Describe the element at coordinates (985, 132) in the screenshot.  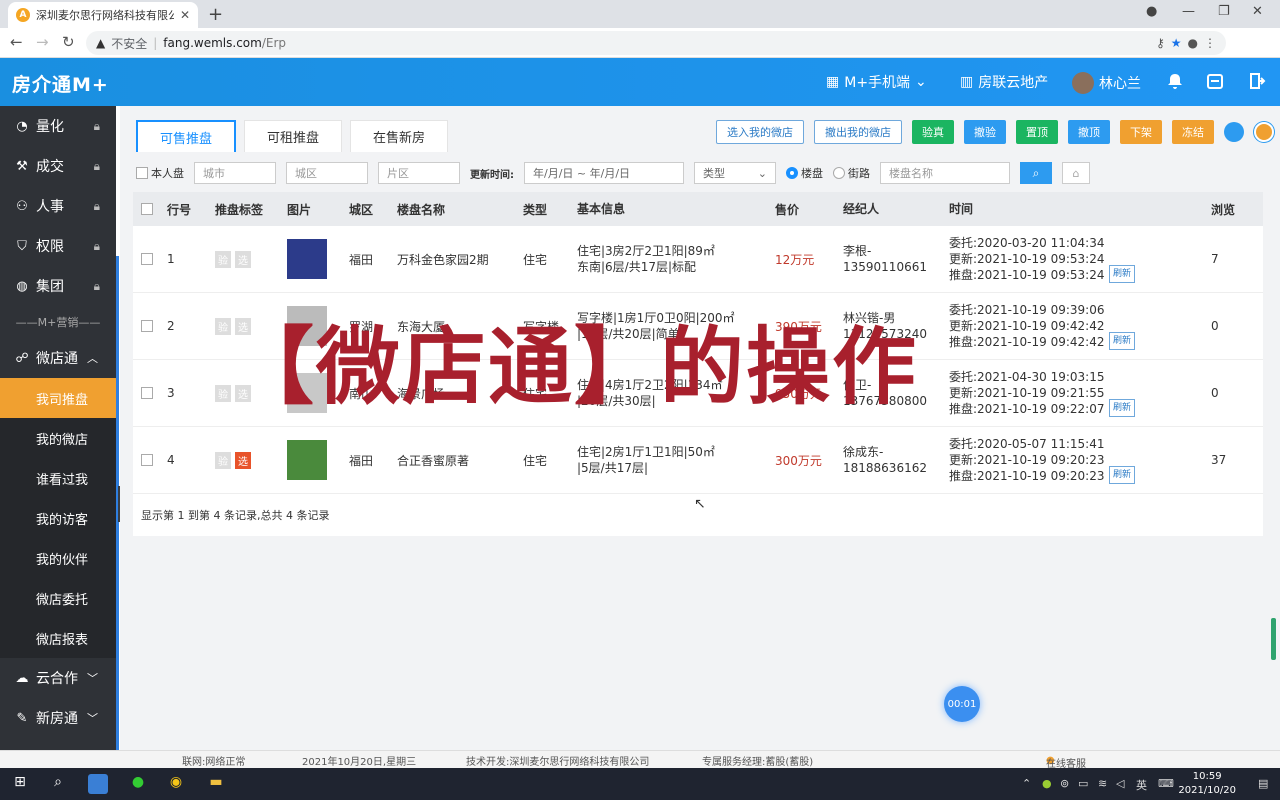
I see `unverify-button: 撤验` at that location.